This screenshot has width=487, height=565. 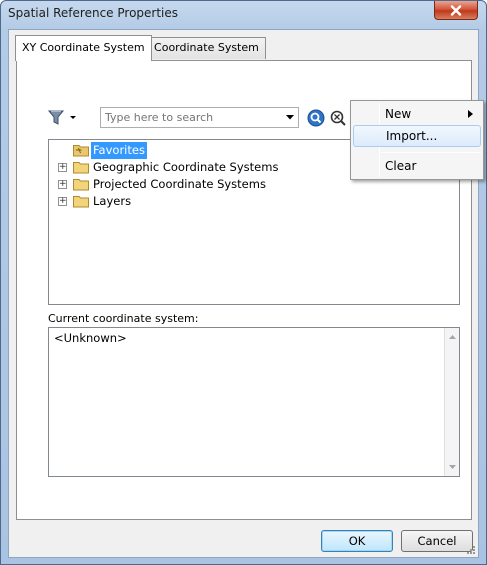 I want to click on clear-search-button, so click(x=338, y=119).